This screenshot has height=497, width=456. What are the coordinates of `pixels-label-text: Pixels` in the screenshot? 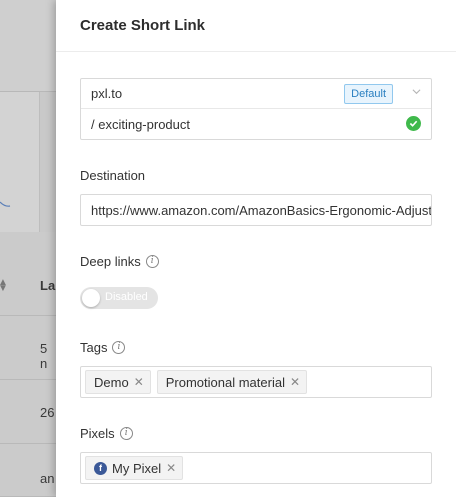 It's located at (97, 433).